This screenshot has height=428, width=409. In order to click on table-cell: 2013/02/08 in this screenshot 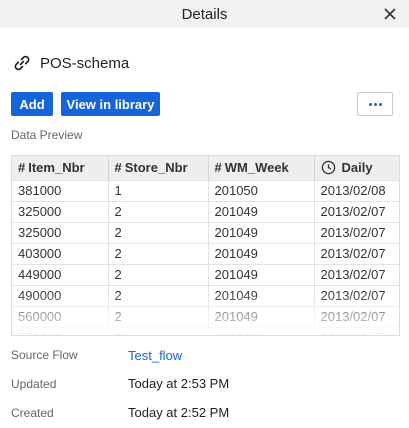, I will do `click(356, 190)`.